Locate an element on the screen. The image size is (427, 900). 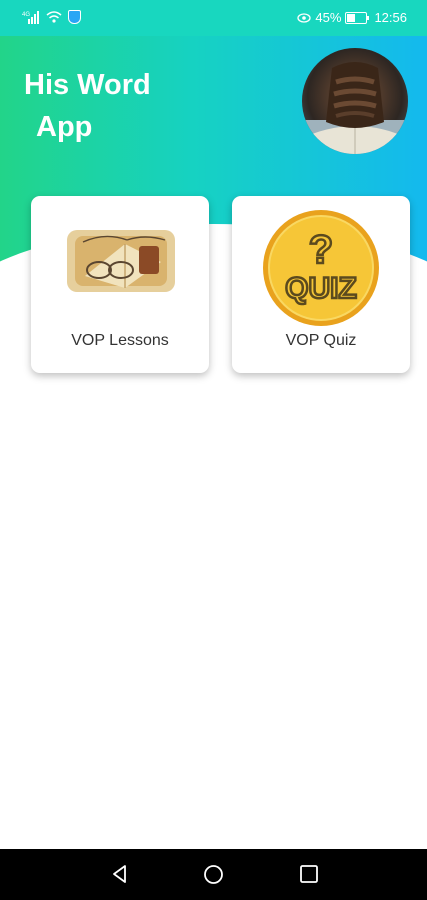
recents-icon is located at coordinates (309, 874).